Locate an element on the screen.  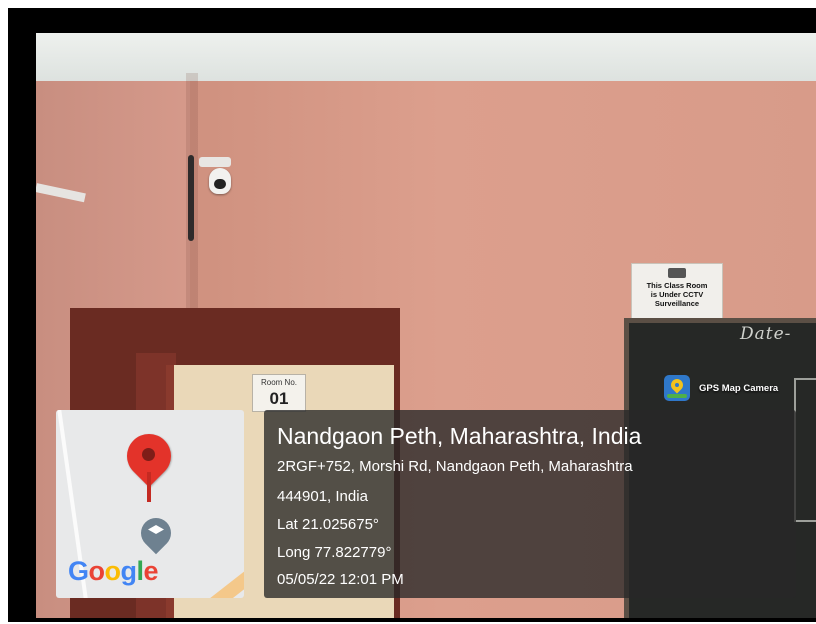
room-plate-number: 01 is located at coordinates (279, 398).